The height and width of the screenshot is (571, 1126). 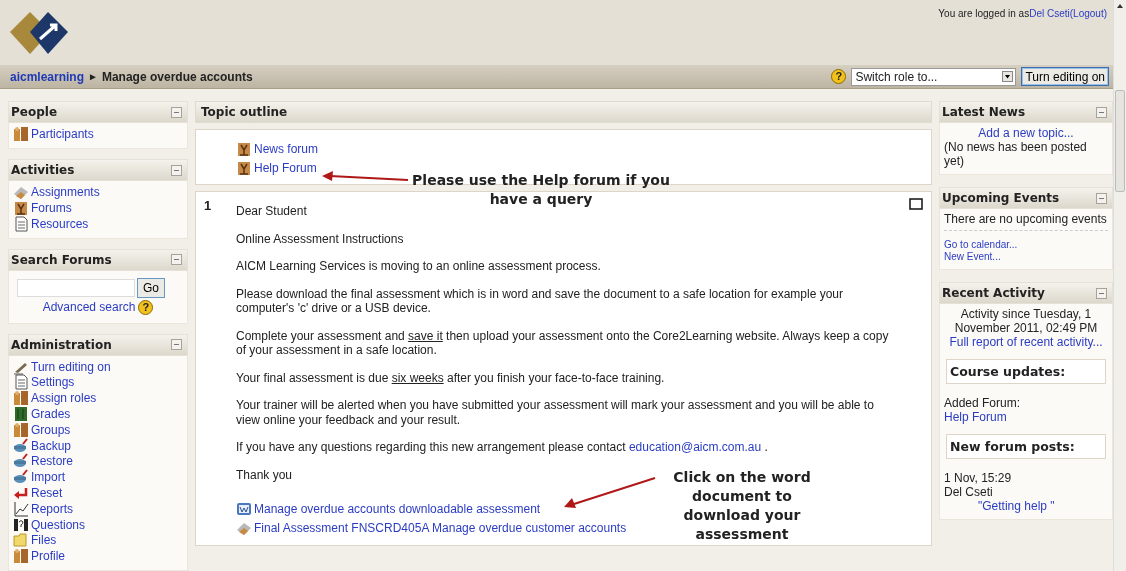 I want to click on section-number: 1, so click(x=208, y=207).